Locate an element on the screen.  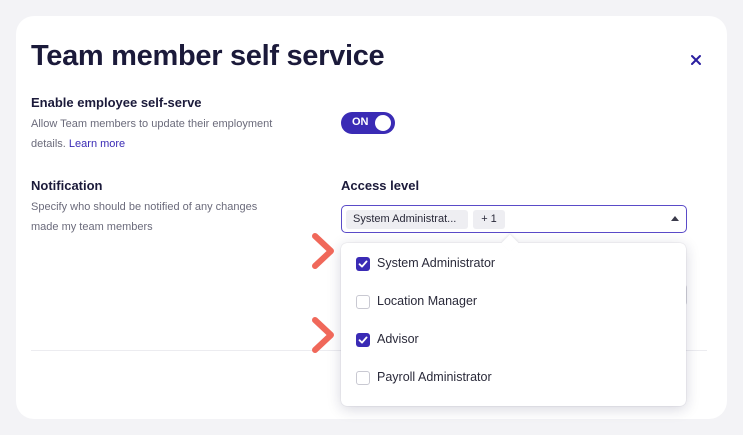
self-serve-desc-line2: details. Learn more is located at coordinates (166, 144).